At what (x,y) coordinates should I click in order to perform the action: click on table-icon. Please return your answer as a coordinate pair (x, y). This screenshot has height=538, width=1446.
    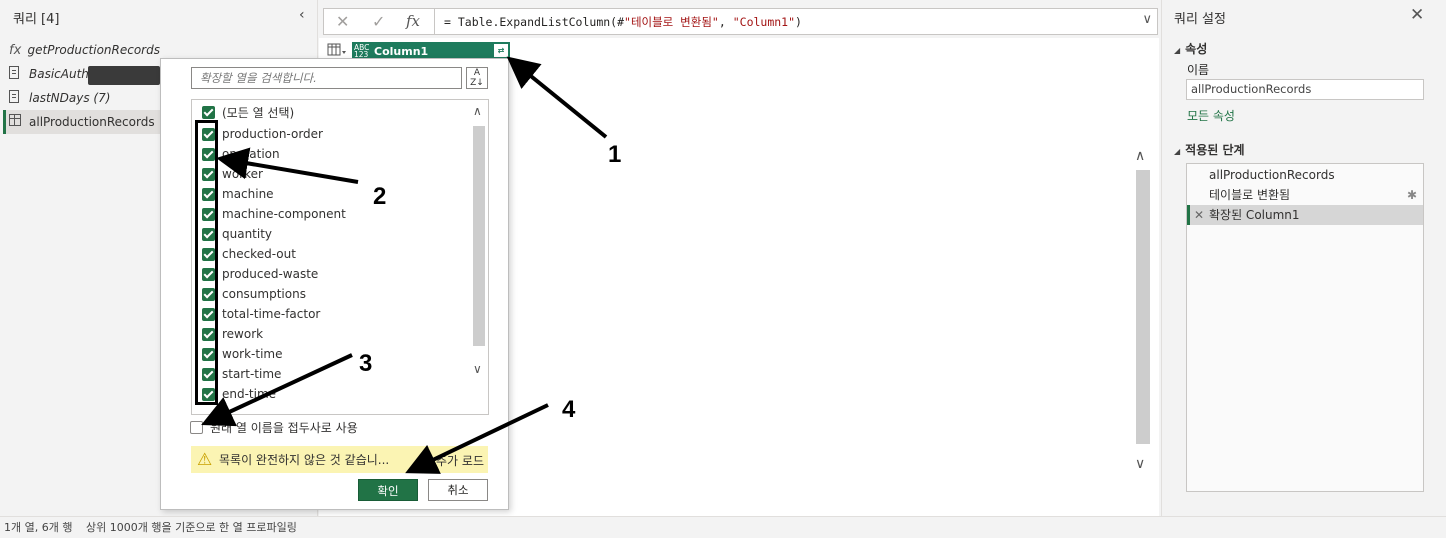
    Looking at the image, I should click on (19, 122).